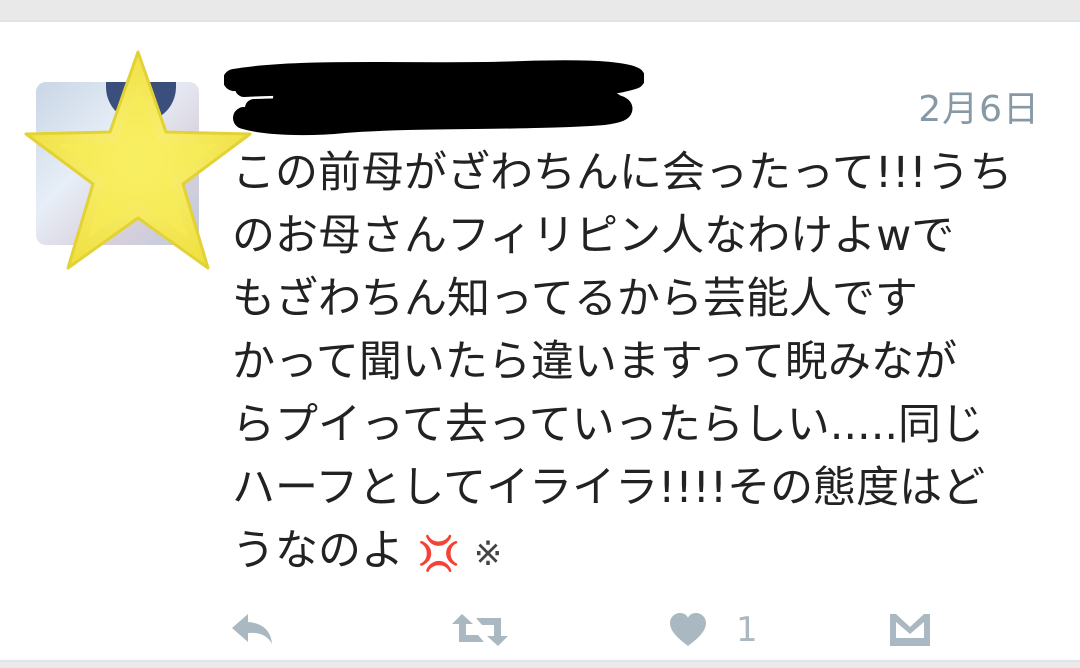 The image size is (1080, 668). What do you see at coordinates (439, 554) in the screenshot?
I see `anger-emoji: 💢` at bounding box center [439, 554].